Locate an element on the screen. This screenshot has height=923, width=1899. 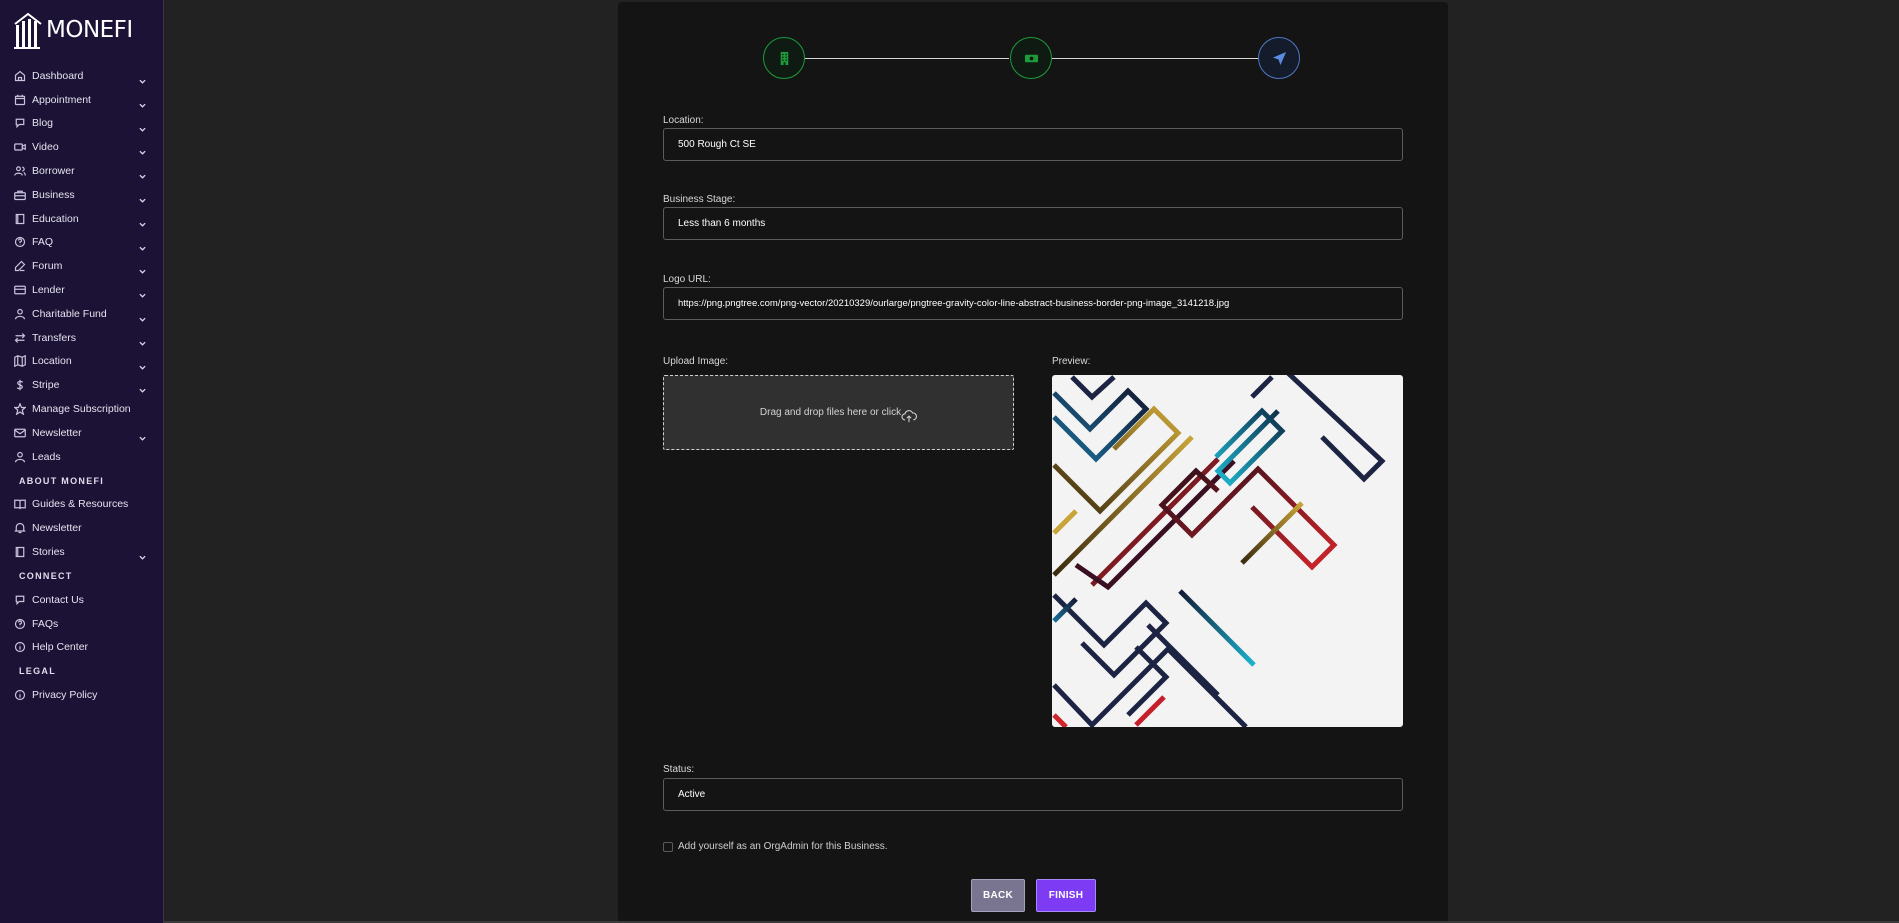
back-button: BACK is located at coordinates (998, 895).